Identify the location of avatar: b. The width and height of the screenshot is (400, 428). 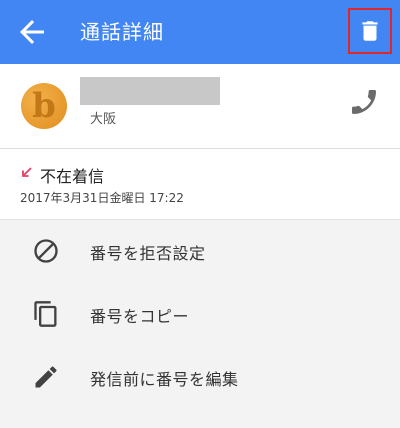
(44, 106).